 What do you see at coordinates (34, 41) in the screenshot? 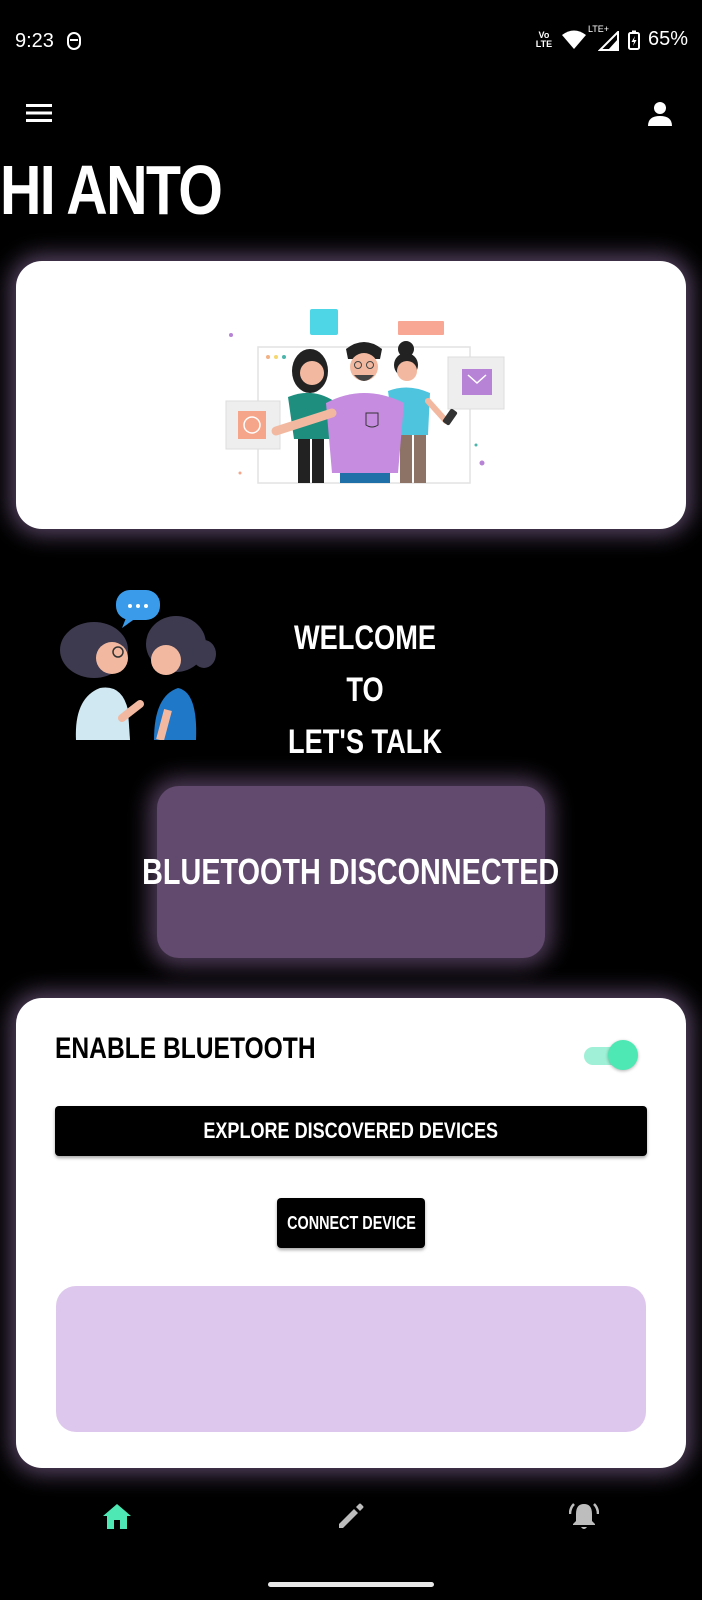
I see `status-time: 9:23` at bounding box center [34, 41].